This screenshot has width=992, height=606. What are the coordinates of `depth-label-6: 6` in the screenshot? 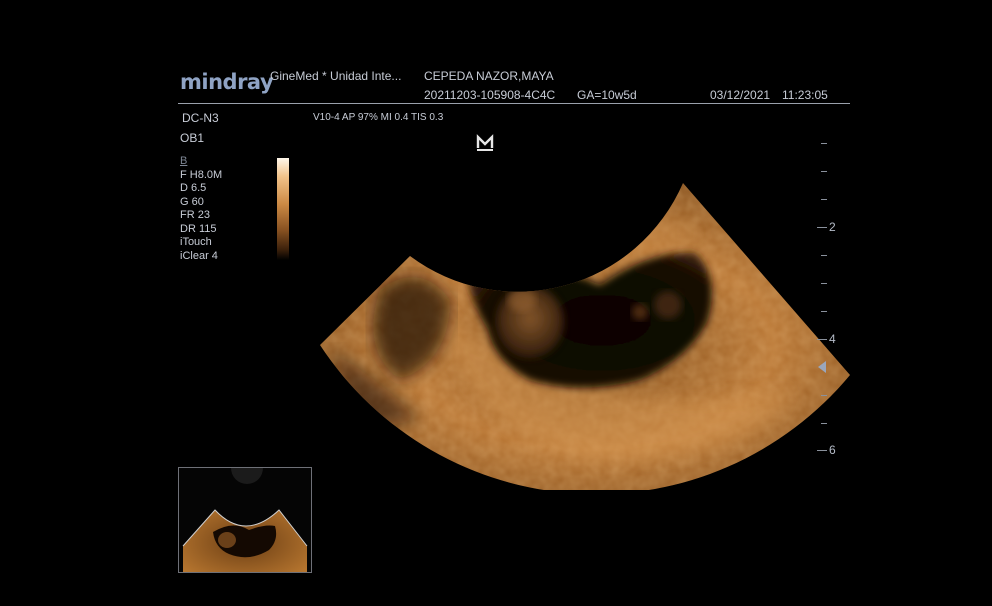 It's located at (832, 450).